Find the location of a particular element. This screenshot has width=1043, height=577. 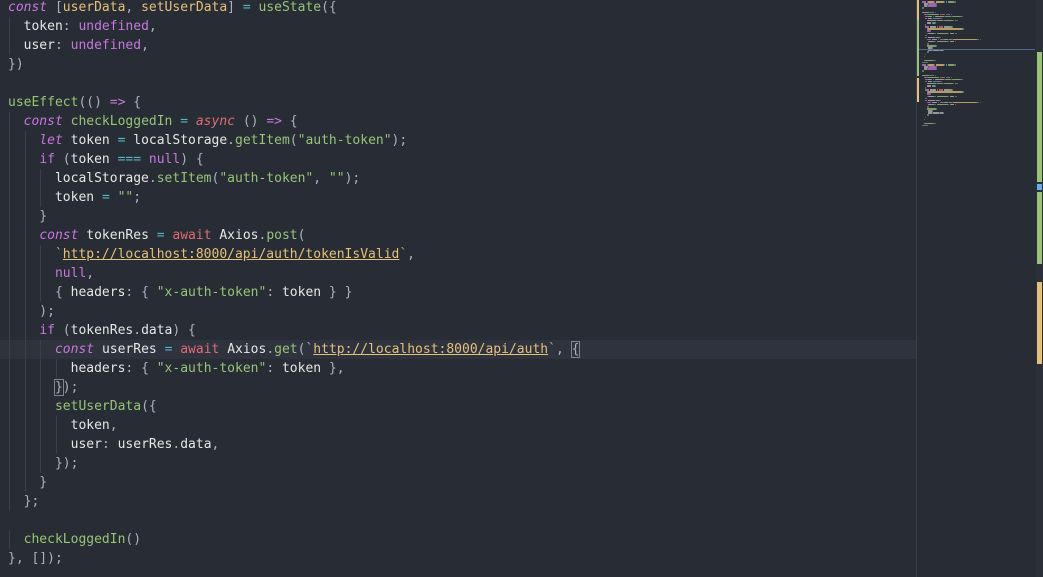

code-line: checkLoggedIn() is located at coordinates (458, 539).